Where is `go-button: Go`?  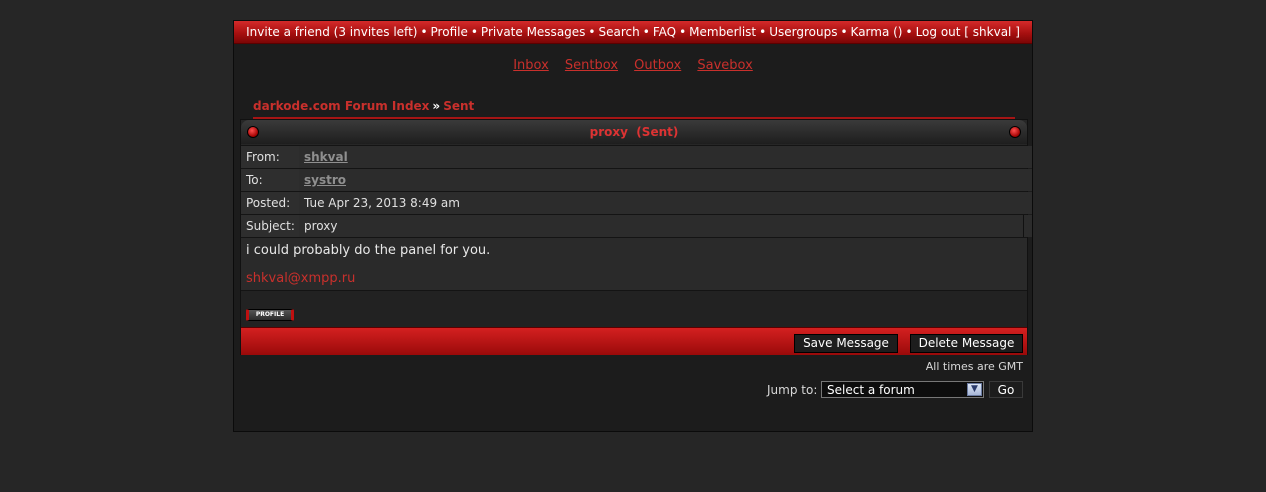 go-button: Go is located at coordinates (1006, 389).